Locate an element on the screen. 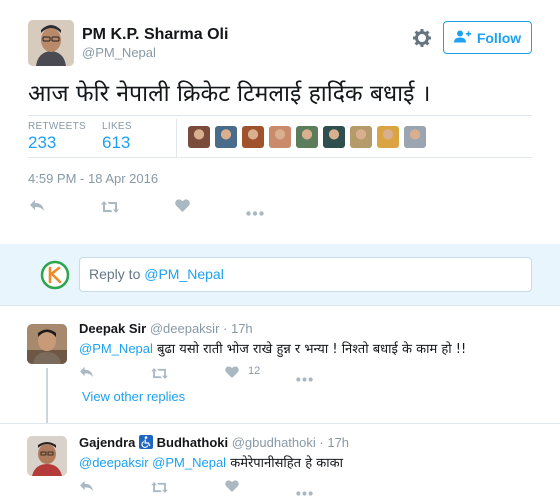 This screenshot has width=560, height=504. reply-placeholder-mention: @PM_Nepal is located at coordinates (184, 274).